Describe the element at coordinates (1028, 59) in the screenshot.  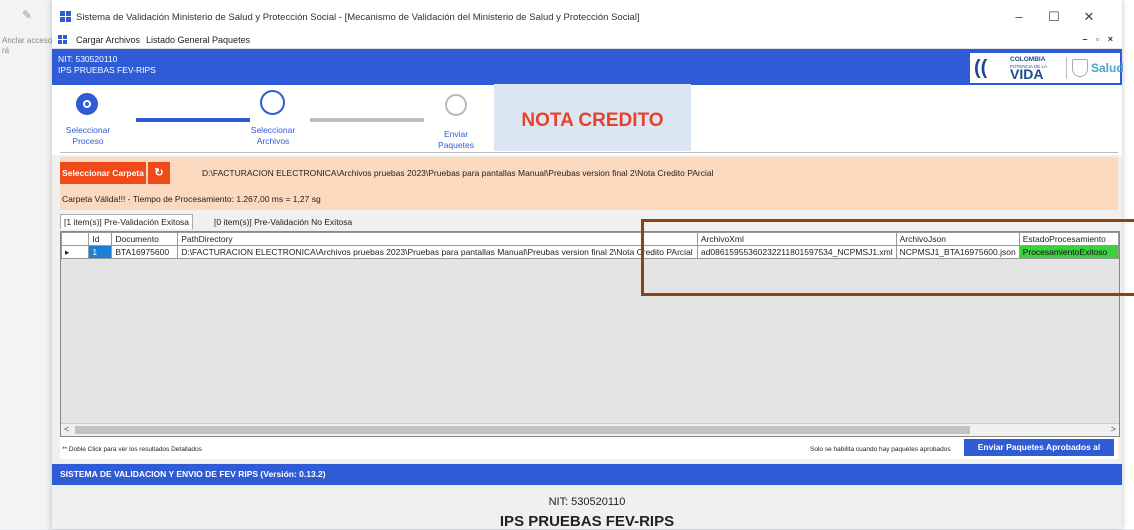
I see `logo-colombia-text: COLOMBIA` at that location.